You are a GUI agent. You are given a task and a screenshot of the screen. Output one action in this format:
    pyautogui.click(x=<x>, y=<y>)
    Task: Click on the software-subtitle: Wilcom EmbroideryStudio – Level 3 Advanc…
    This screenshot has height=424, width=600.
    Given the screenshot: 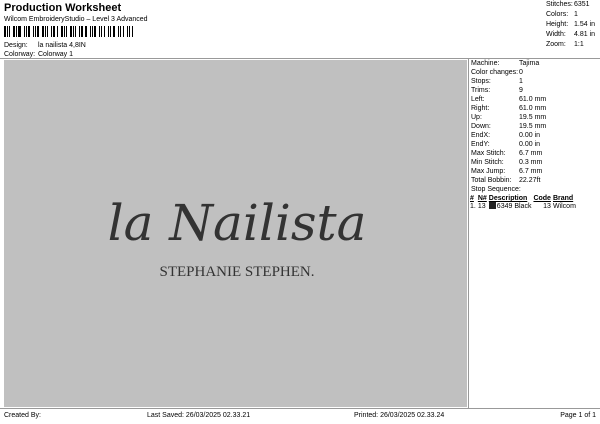 What is the action you would take?
    pyautogui.click(x=76, y=19)
    